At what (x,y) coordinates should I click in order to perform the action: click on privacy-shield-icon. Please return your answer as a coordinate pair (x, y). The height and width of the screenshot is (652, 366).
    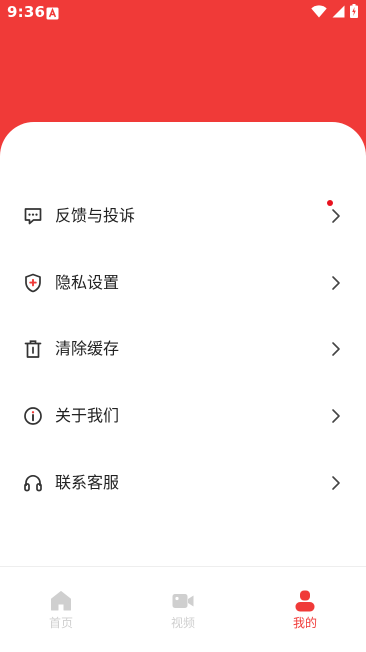
    Looking at the image, I should click on (33, 283).